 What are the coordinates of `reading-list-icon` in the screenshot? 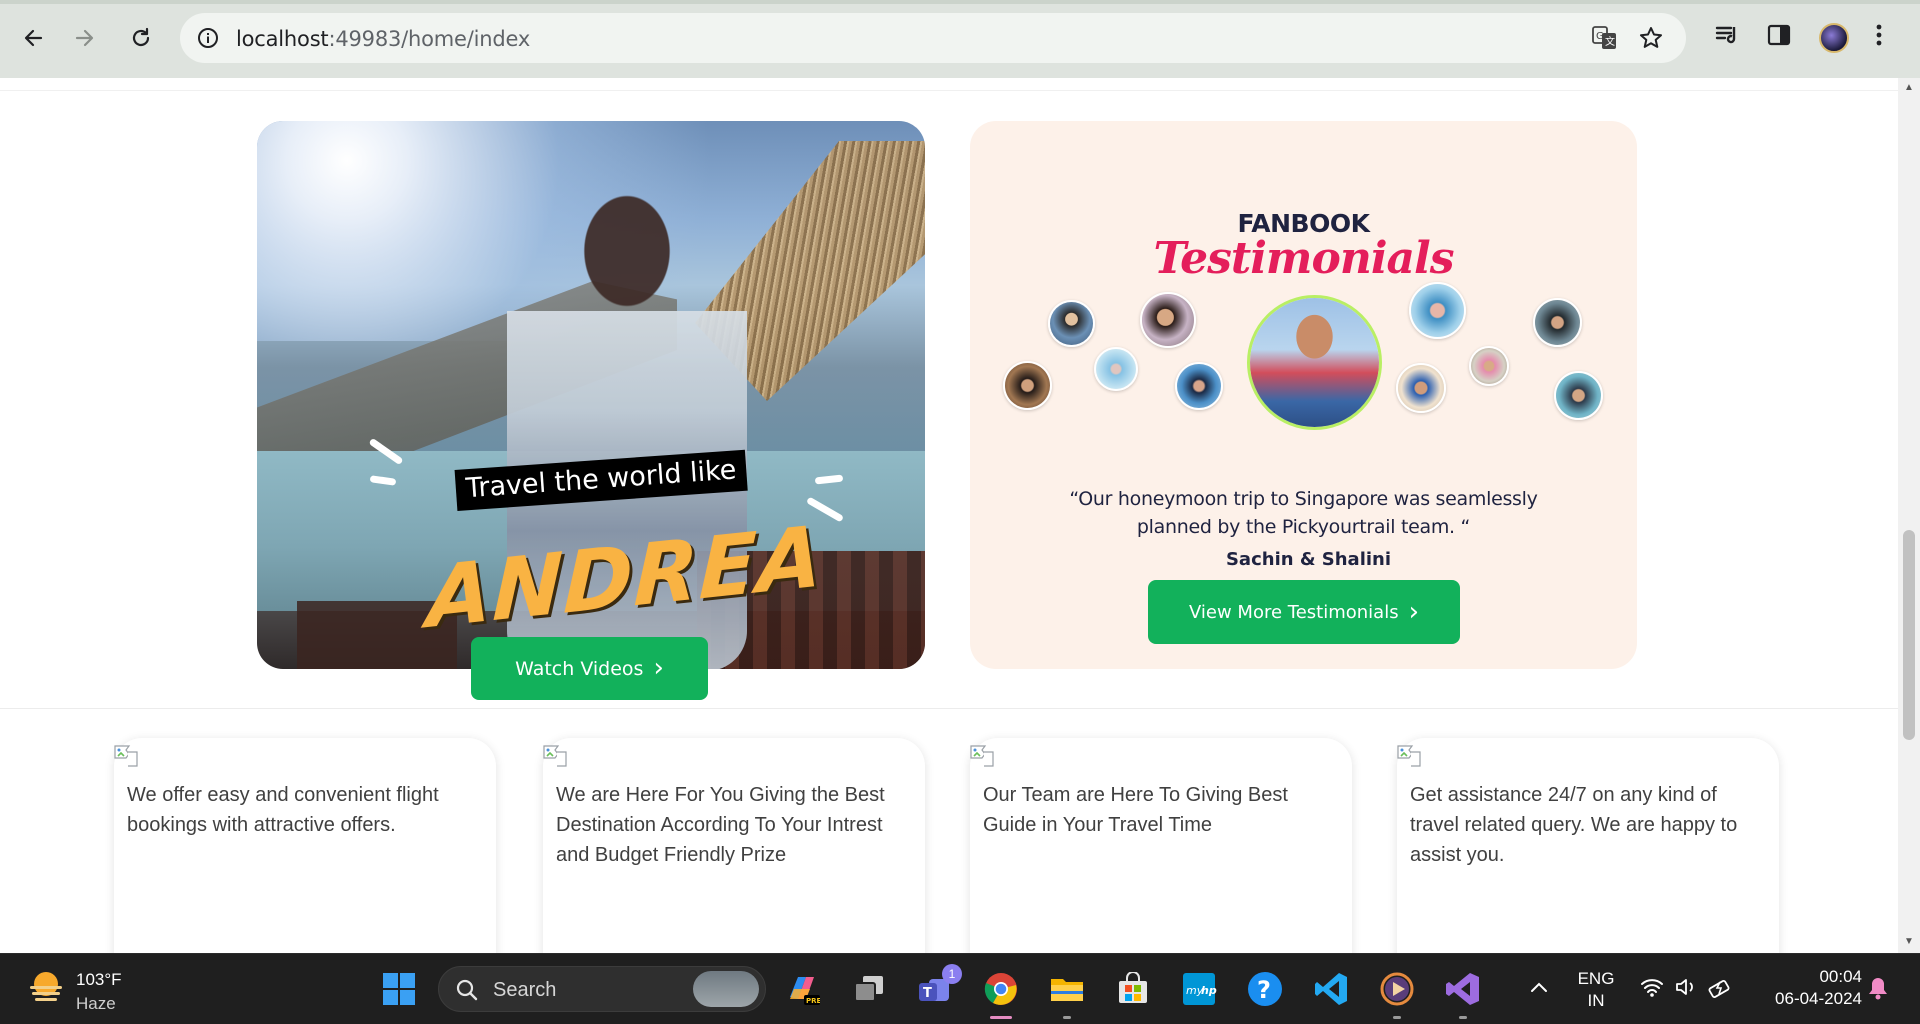 It's located at (1727, 37).